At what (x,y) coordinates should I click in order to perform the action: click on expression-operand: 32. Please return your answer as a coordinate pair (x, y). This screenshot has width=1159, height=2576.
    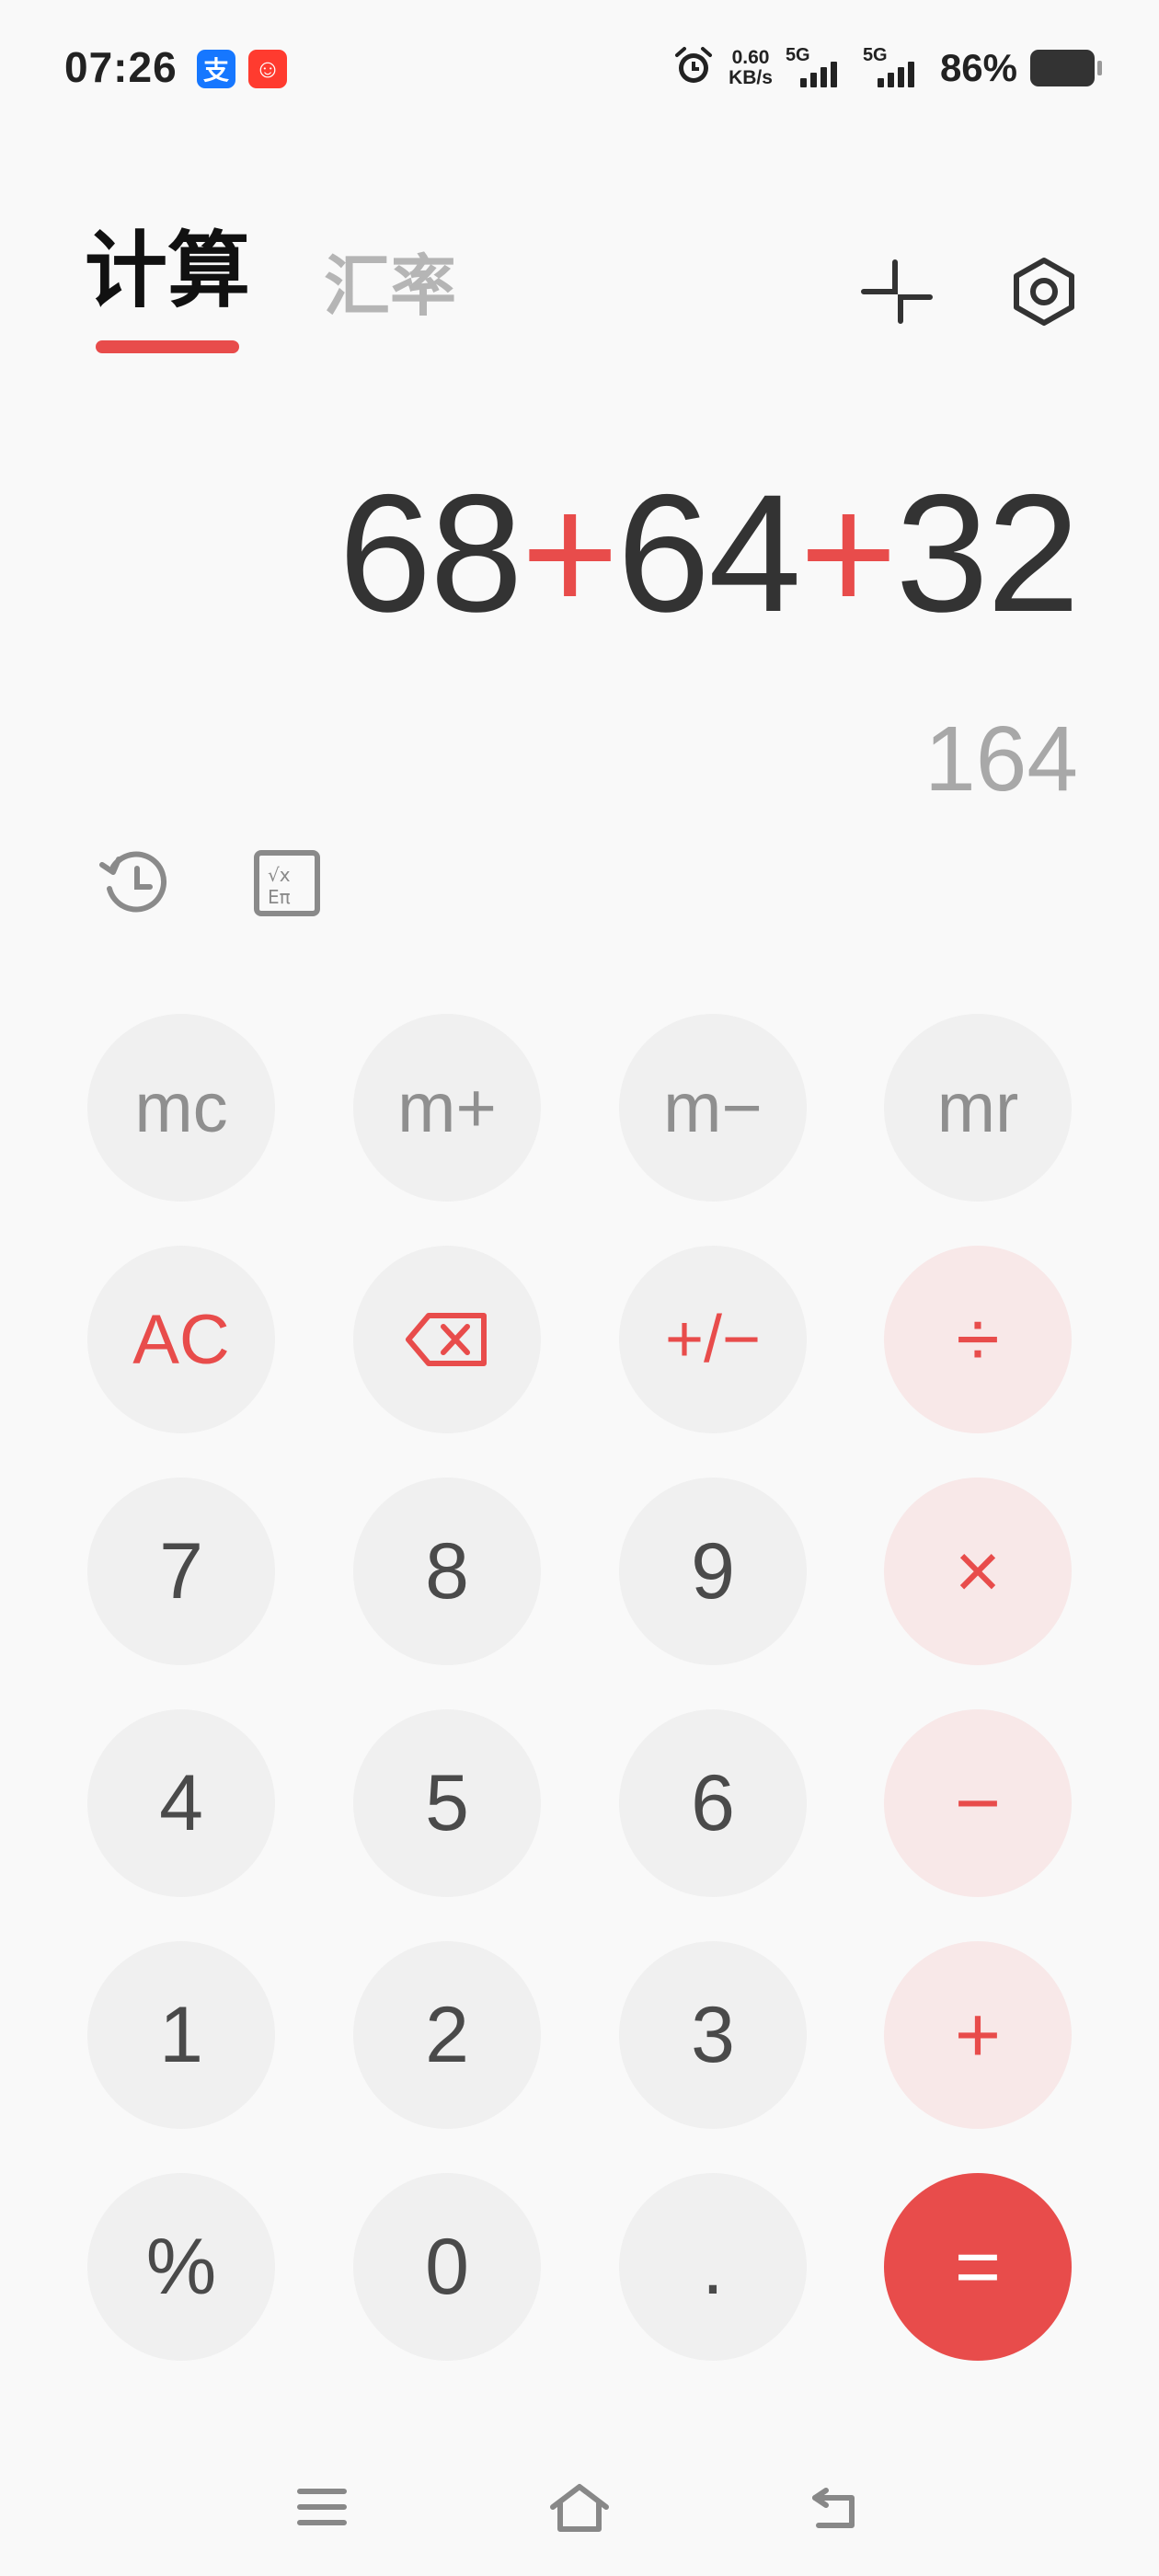
    Looking at the image, I should click on (987, 553).